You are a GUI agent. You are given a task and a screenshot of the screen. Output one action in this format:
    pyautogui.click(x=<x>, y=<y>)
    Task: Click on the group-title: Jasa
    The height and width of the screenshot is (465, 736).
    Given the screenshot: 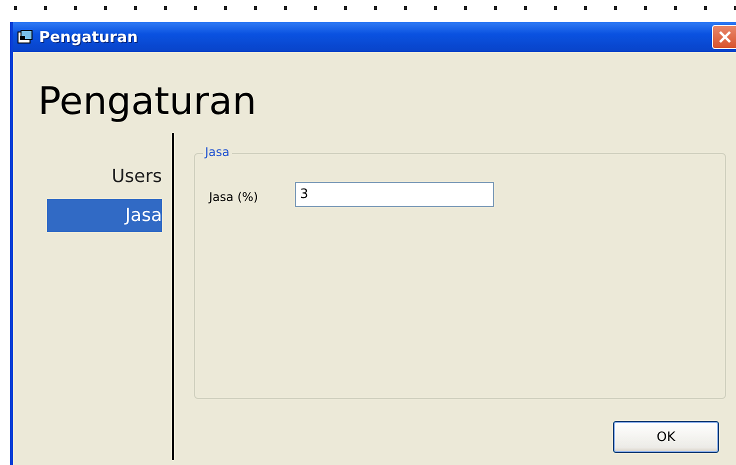 What is the action you would take?
    pyautogui.click(x=217, y=152)
    